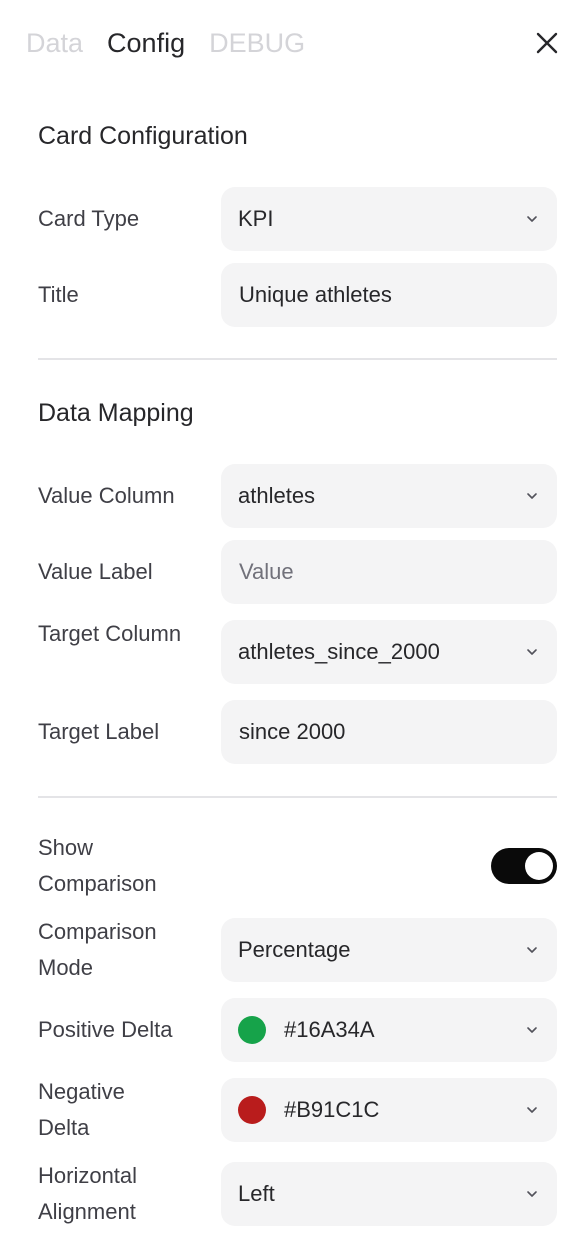 This screenshot has height=1256, width=586. What do you see at coordinates (95, 571) in the screenshot?
I see `value-label-label: Value Label` at bounding box center [95, 571].